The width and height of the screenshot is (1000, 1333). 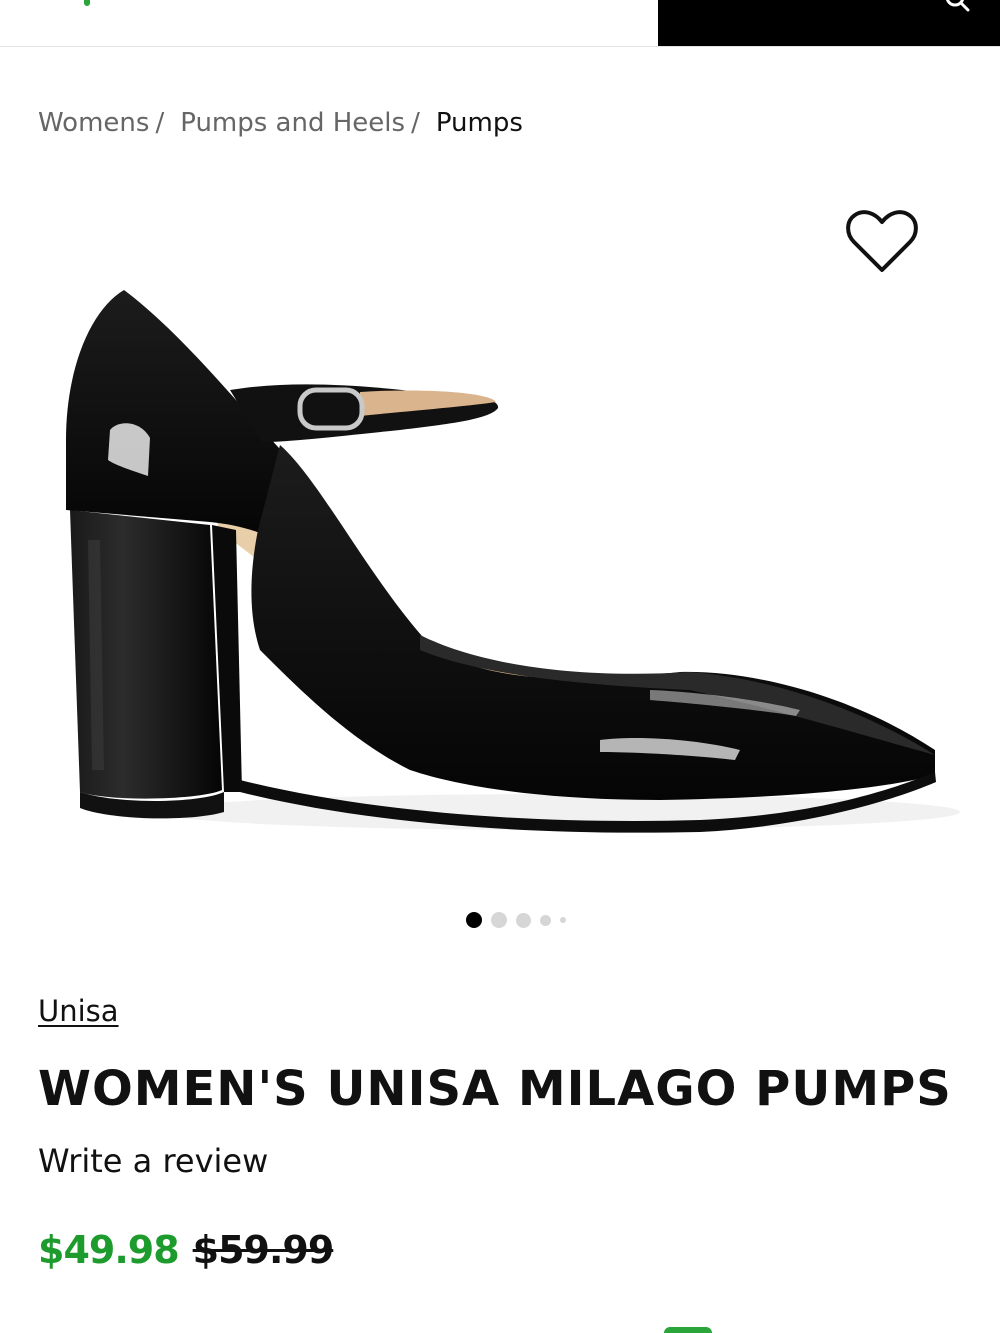 What do you see at coordinates (153, 1161) in the screenshot?
I see `write-review-link: Write a review` at bounding box center [153, 1161].